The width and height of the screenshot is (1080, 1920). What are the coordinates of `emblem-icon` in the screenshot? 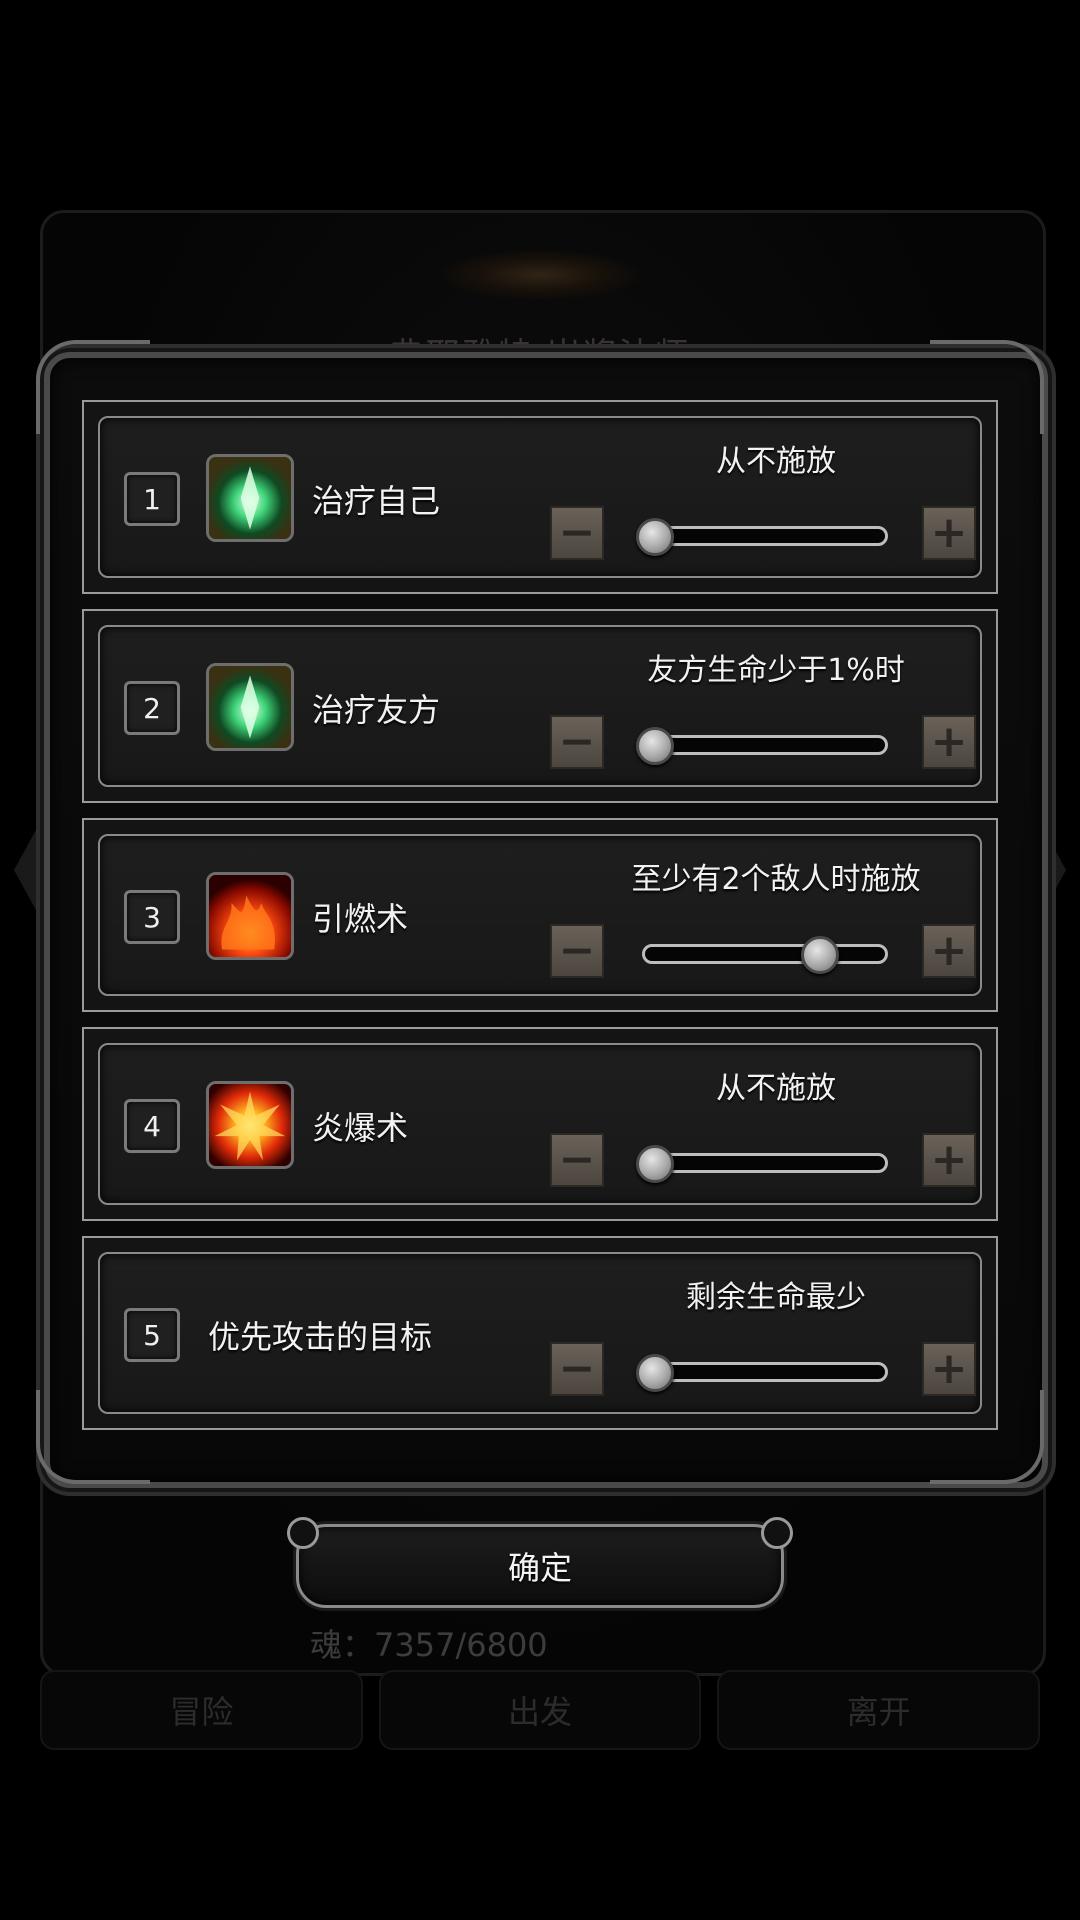 It's located at (540, 275).